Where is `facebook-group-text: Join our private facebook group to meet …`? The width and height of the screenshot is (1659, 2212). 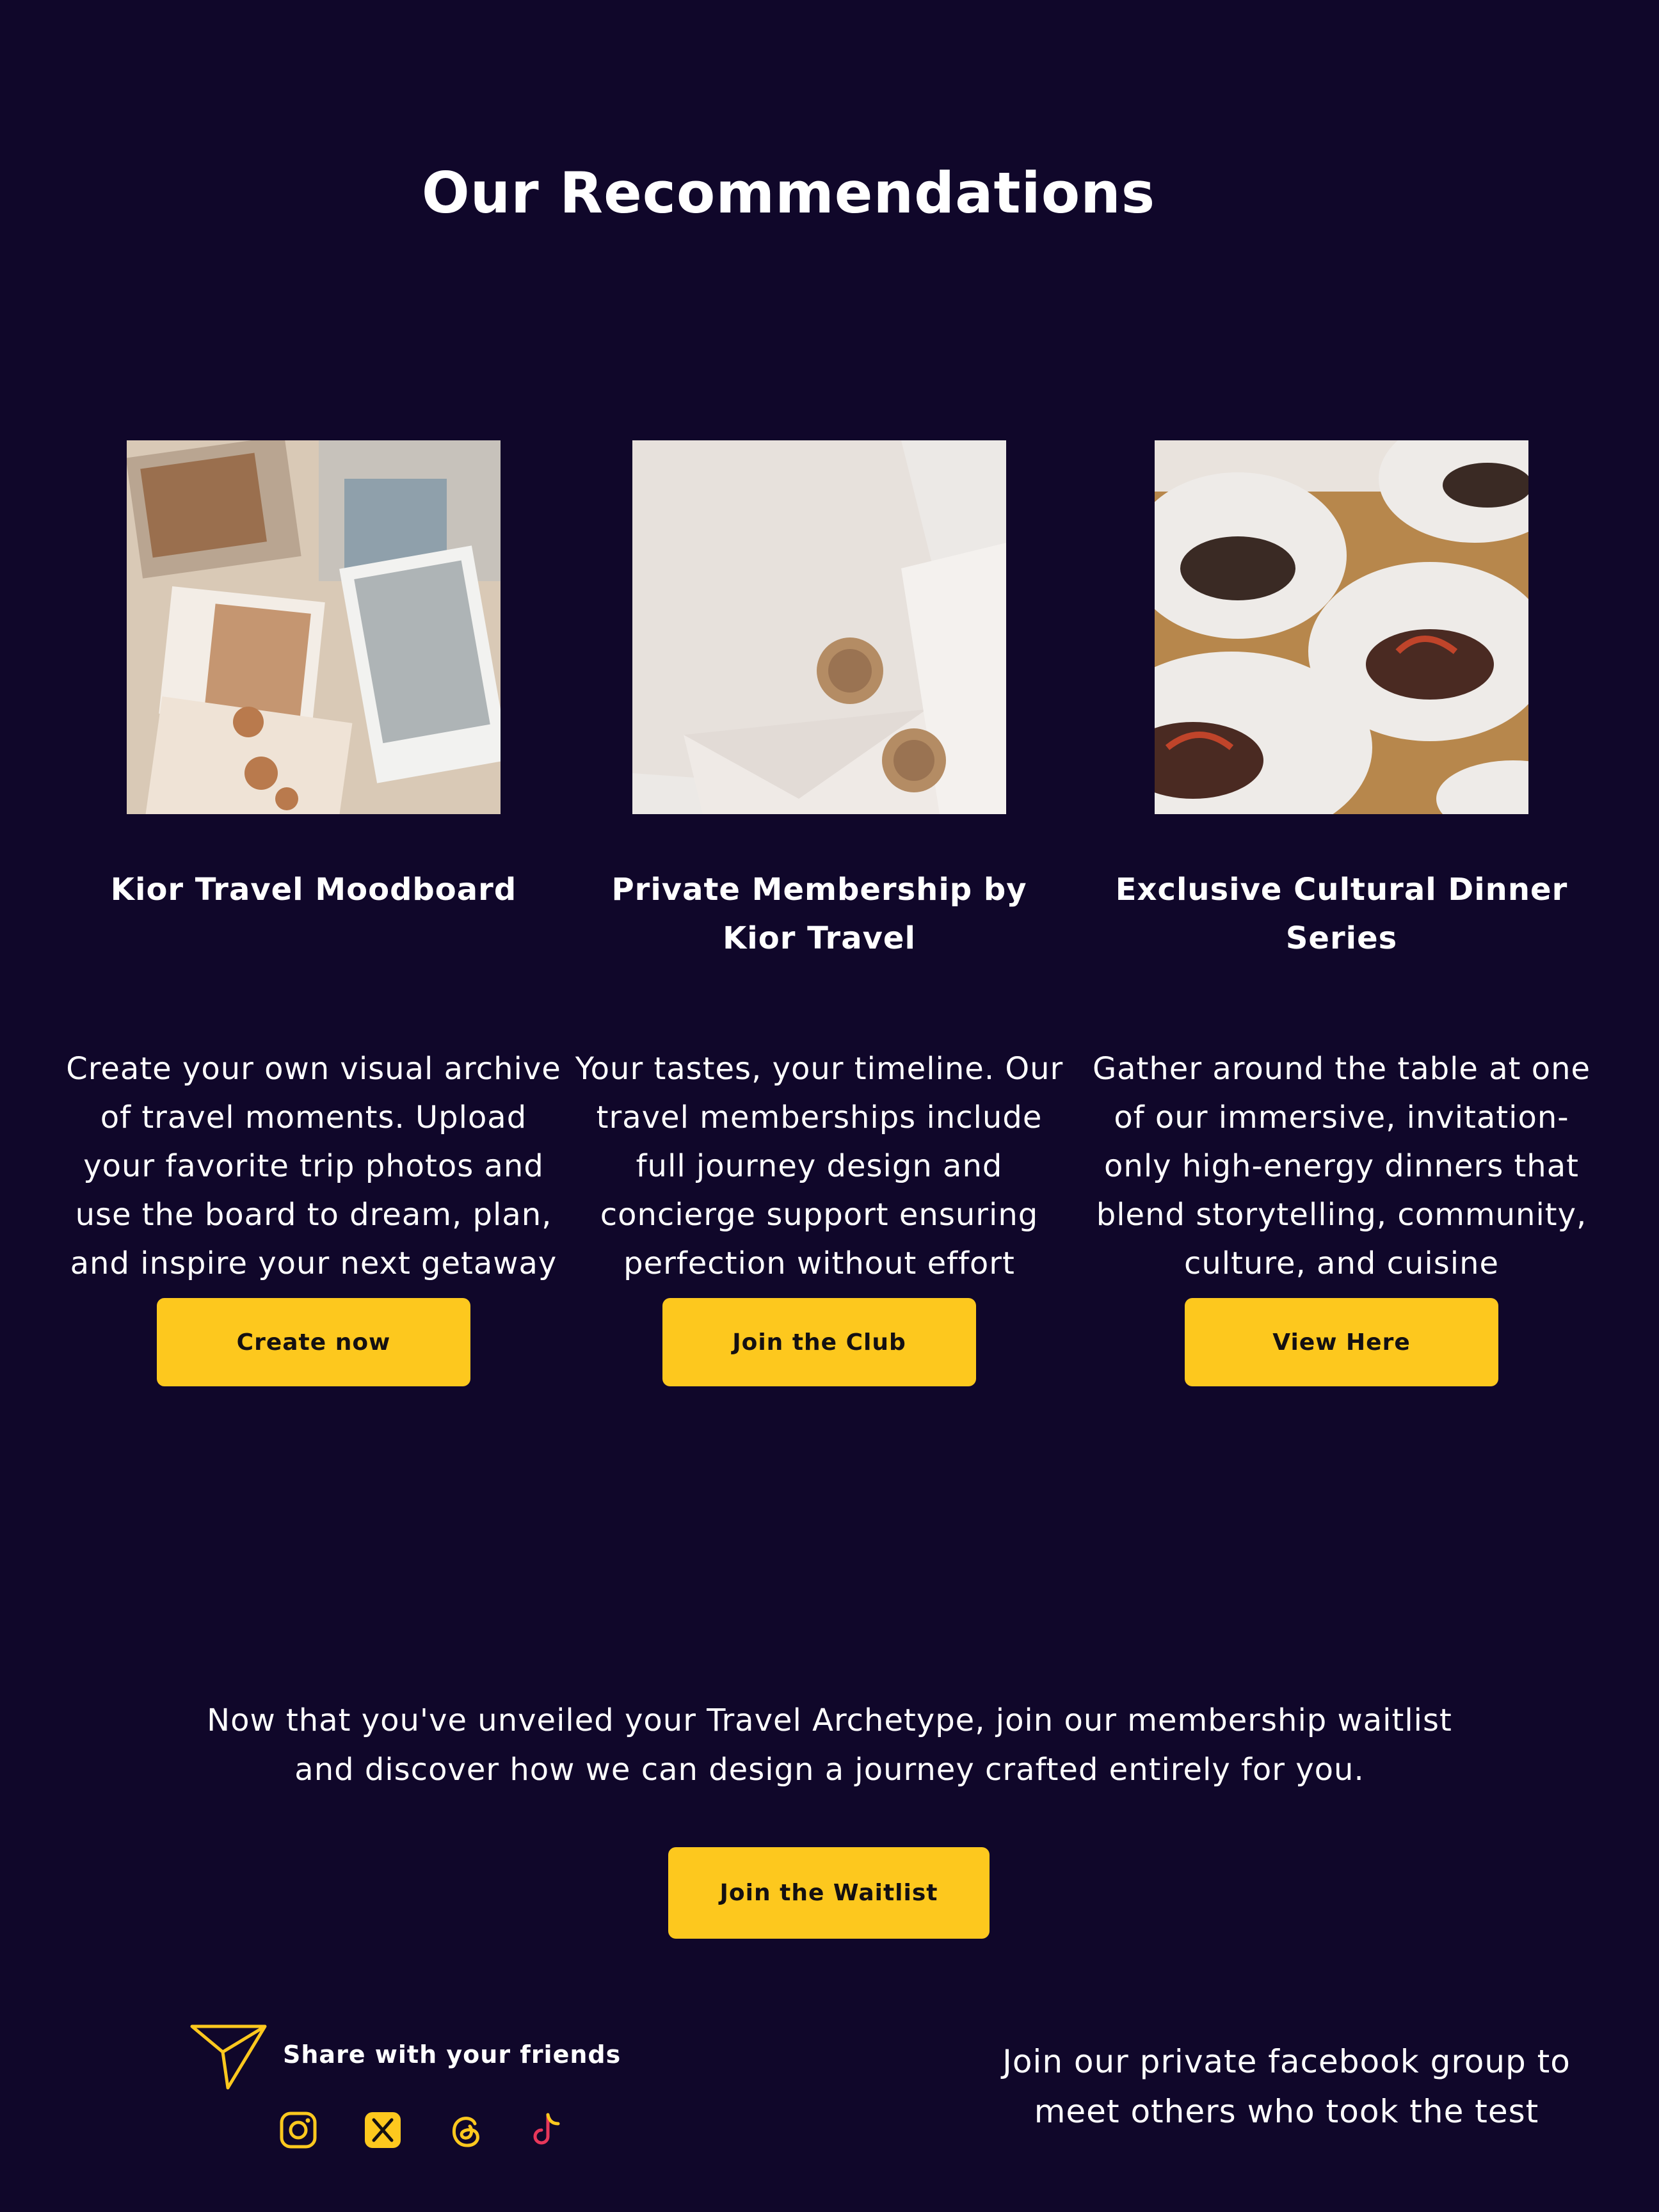 facebook-group-text: Join our private facebook group to meet … is located at coordinates (1286, 2086).